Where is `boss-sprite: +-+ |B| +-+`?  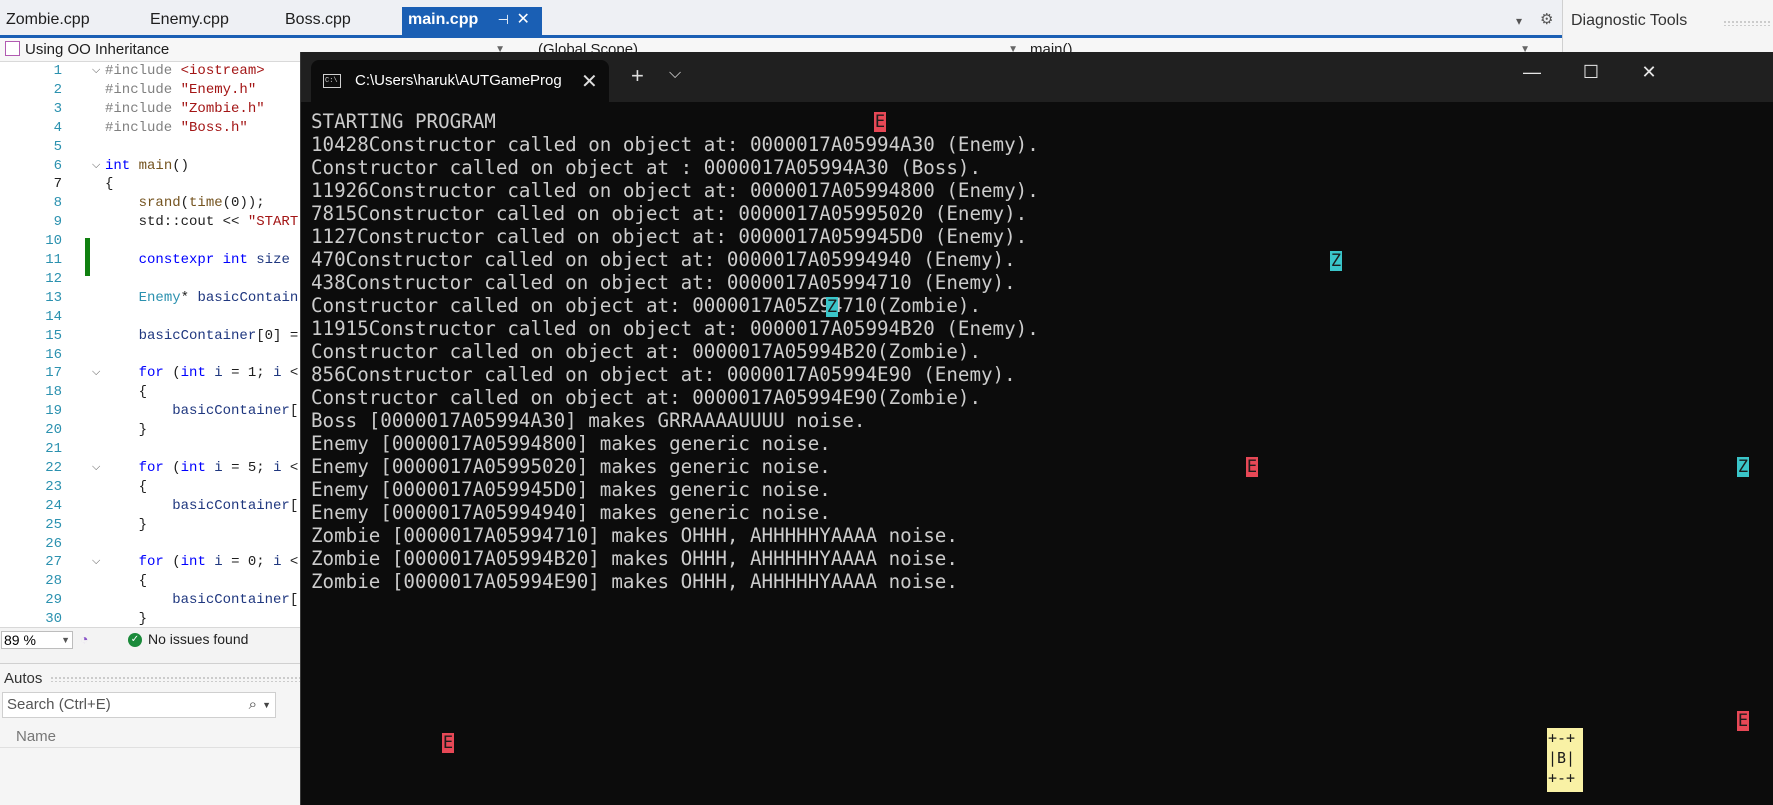
boss-sprite: +-+ |B| +-+ is located at coordinates (1565, 760).